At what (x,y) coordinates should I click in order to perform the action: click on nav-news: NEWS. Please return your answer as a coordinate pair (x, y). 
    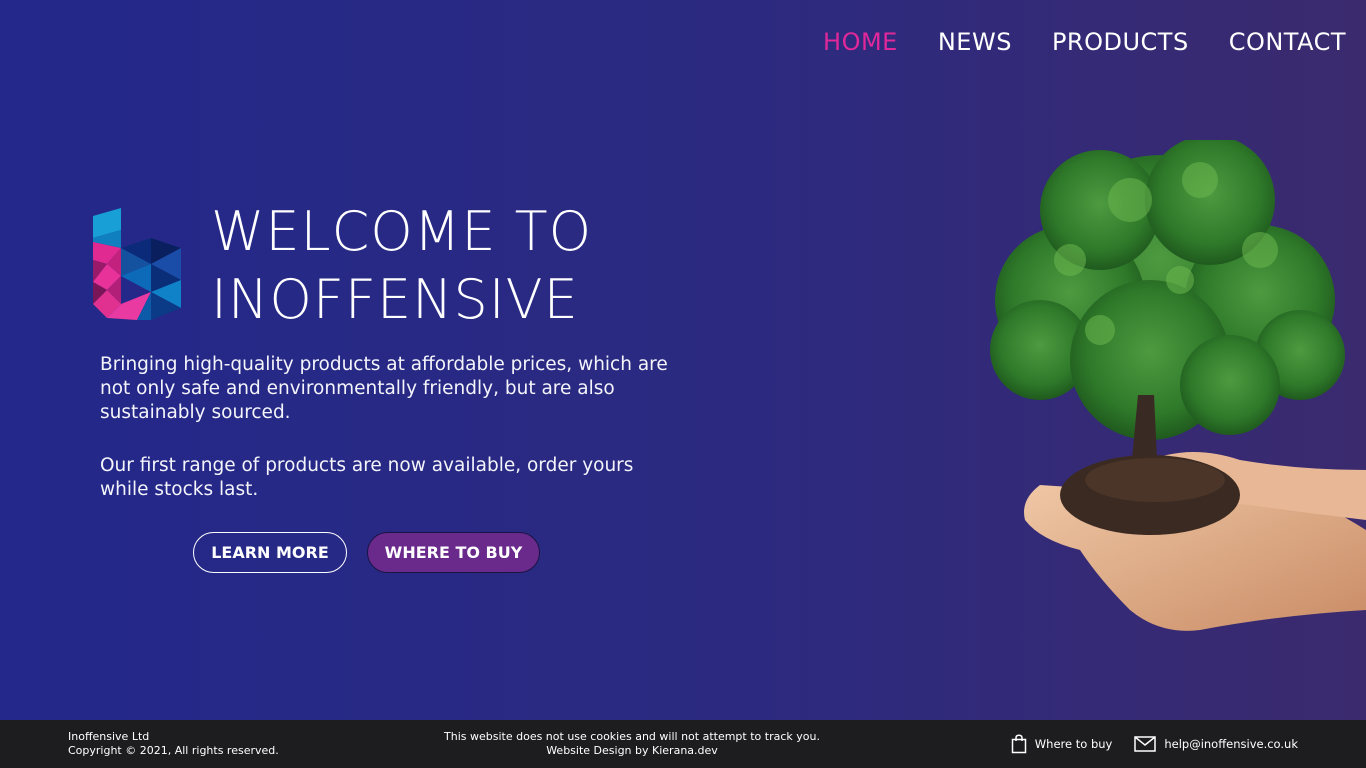
    Looking at the image, I should click on (975, 42).